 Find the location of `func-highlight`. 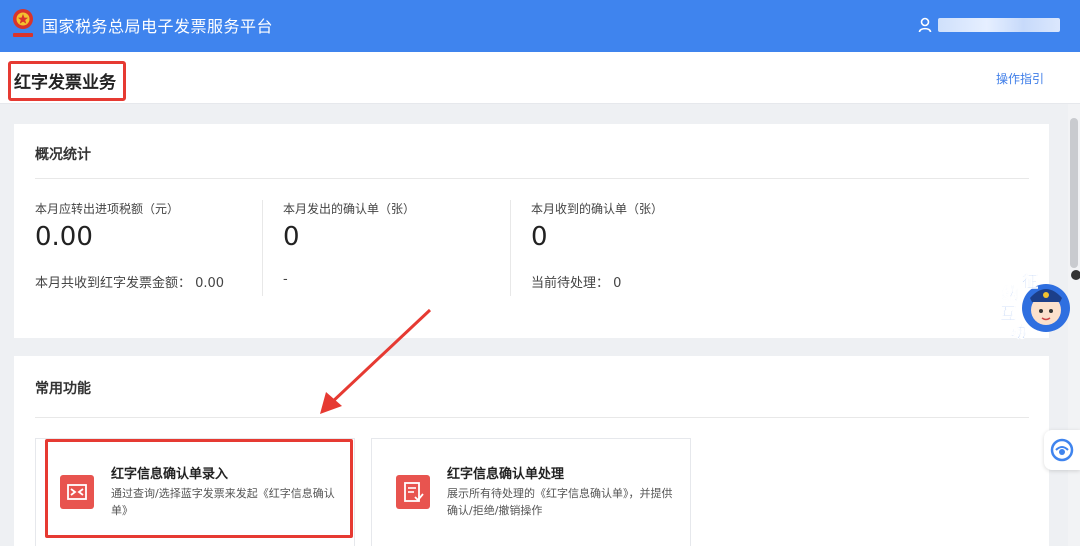

func-highlight is located at coordinates (199, 488).